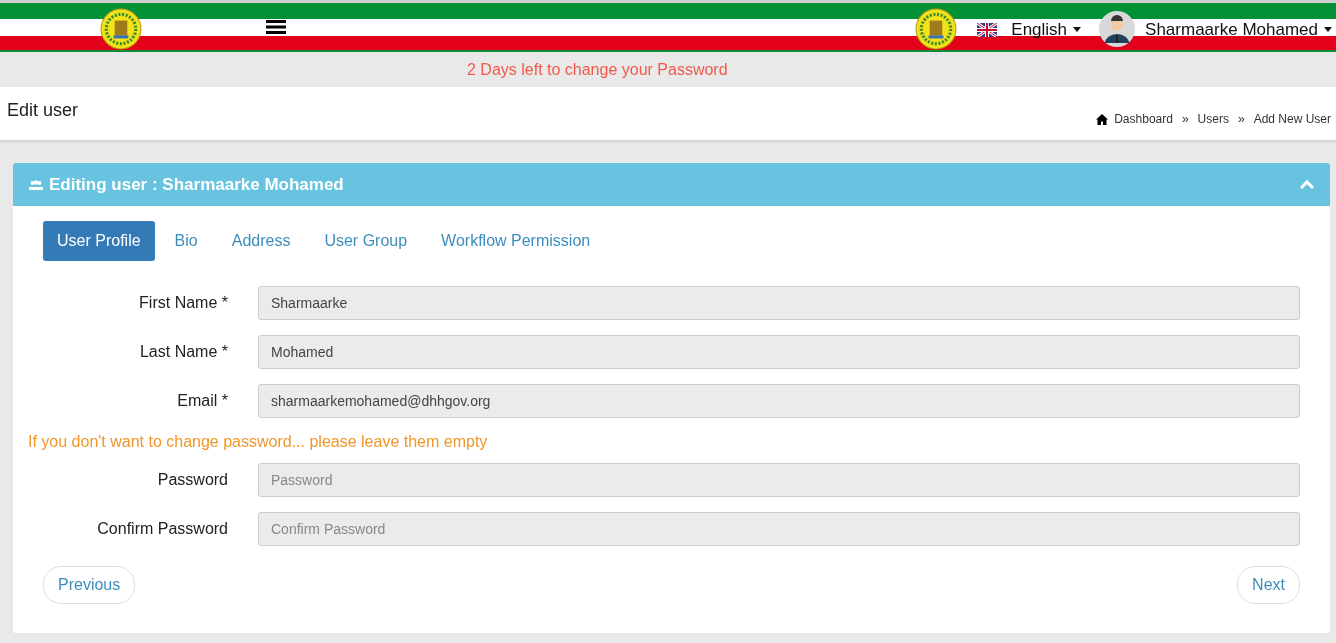  I want to click on input-field: Sharmaarke, so click(779, 303).